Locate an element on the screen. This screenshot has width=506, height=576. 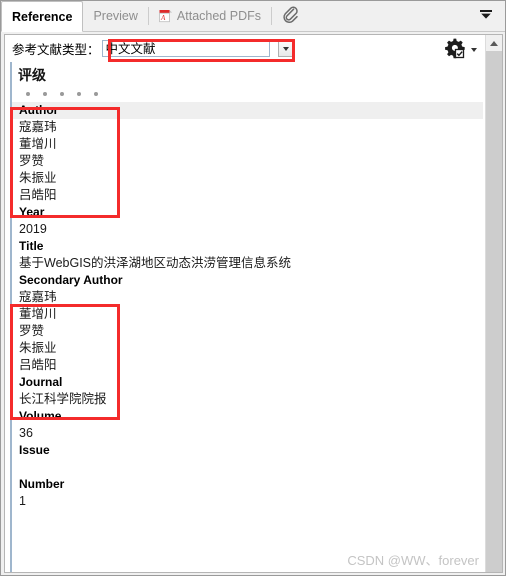
chevron-down-icon is located at coordinates (286, 48).